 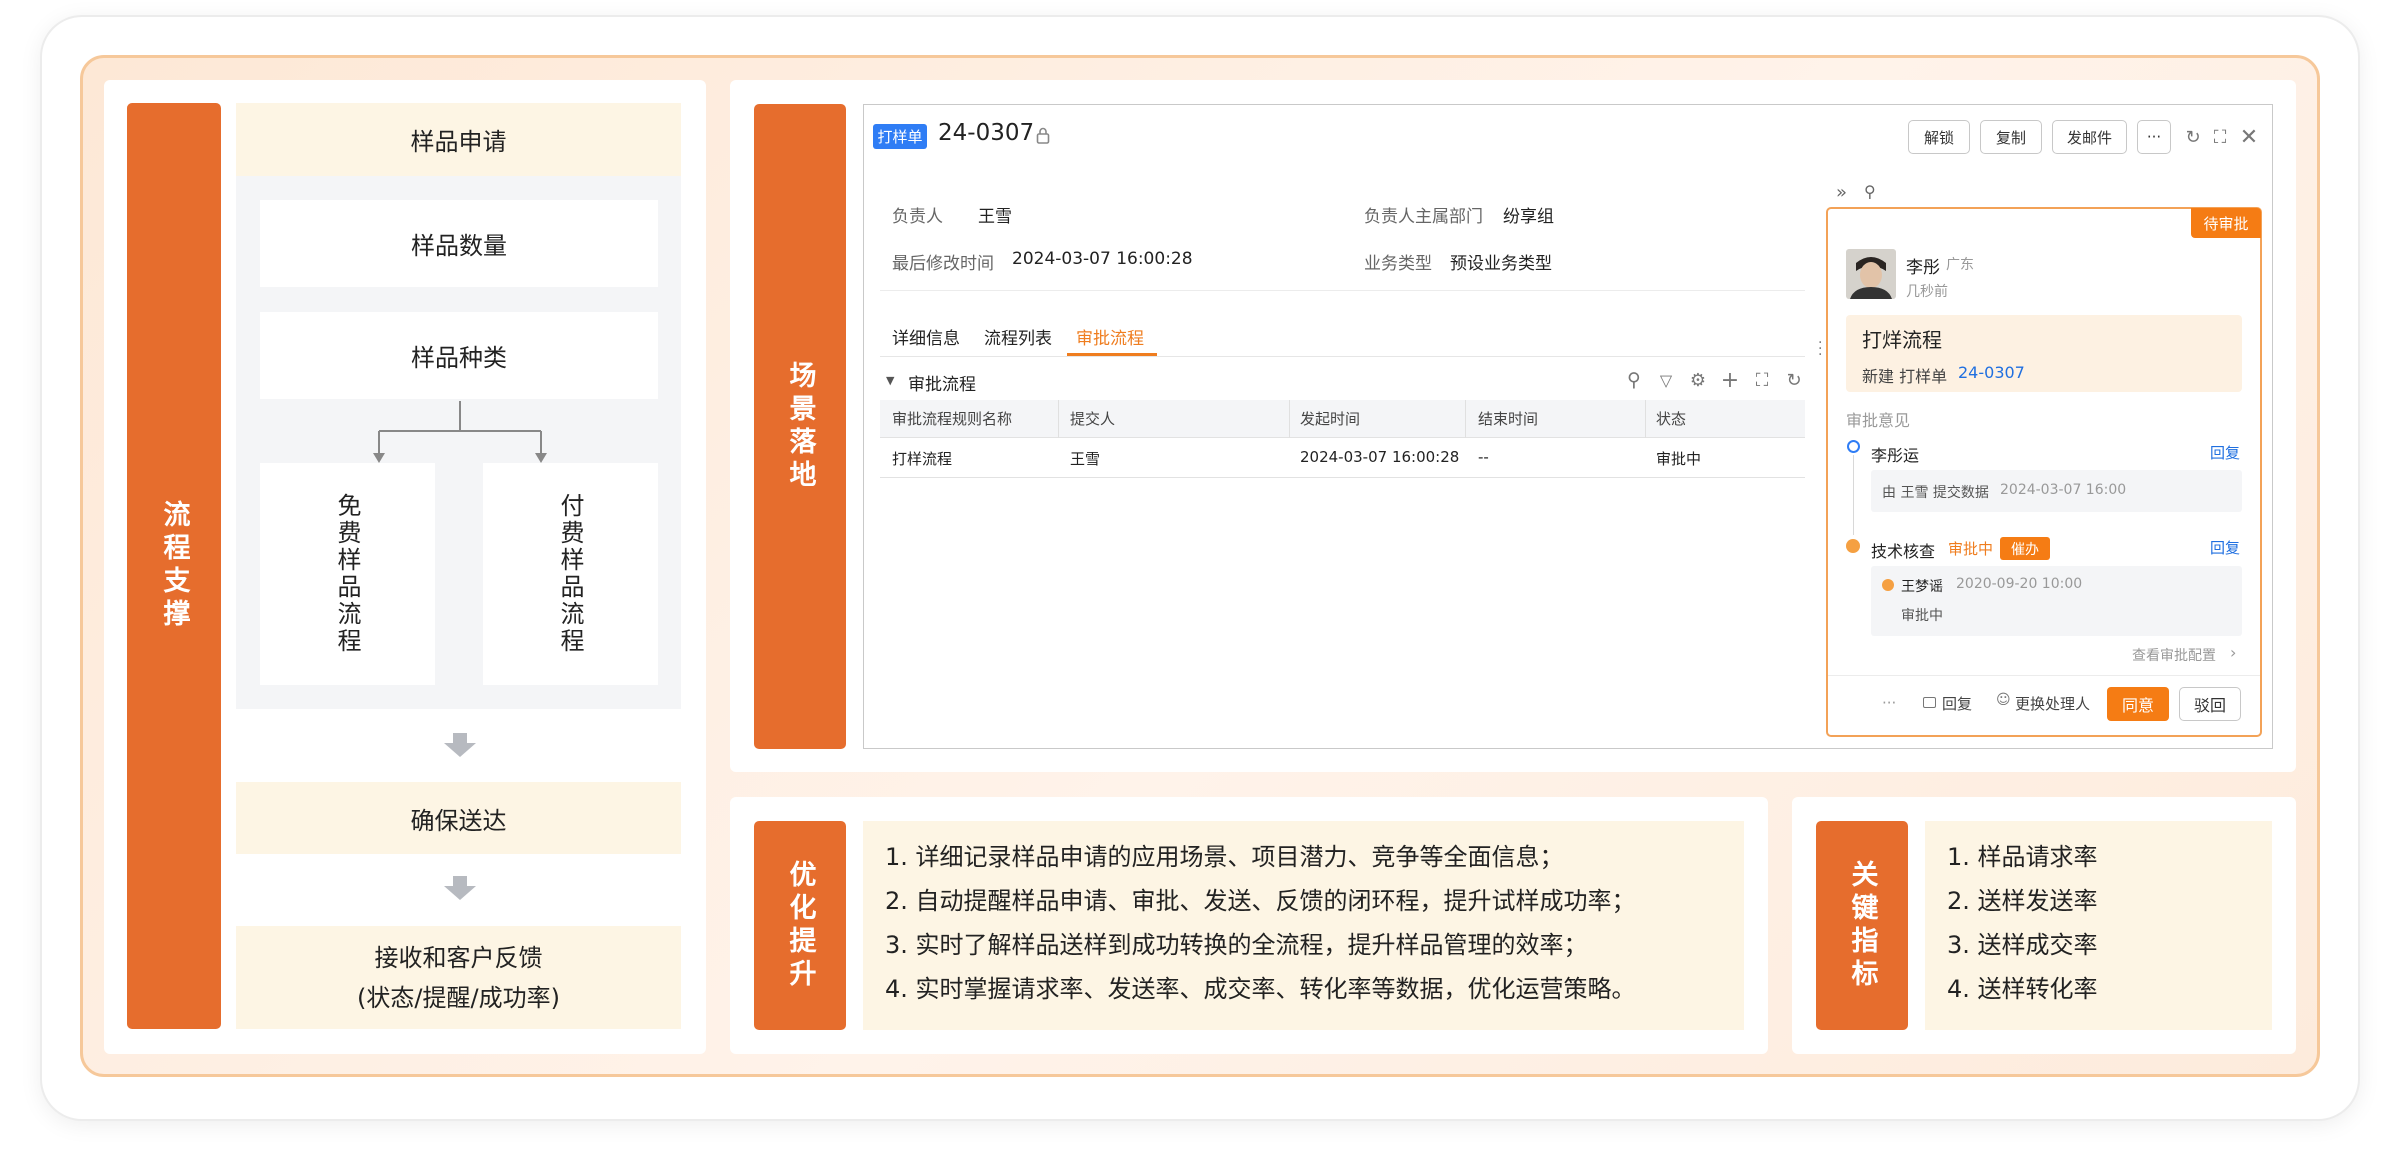 I want to click on branch-connector, so click(x=460, y=432).